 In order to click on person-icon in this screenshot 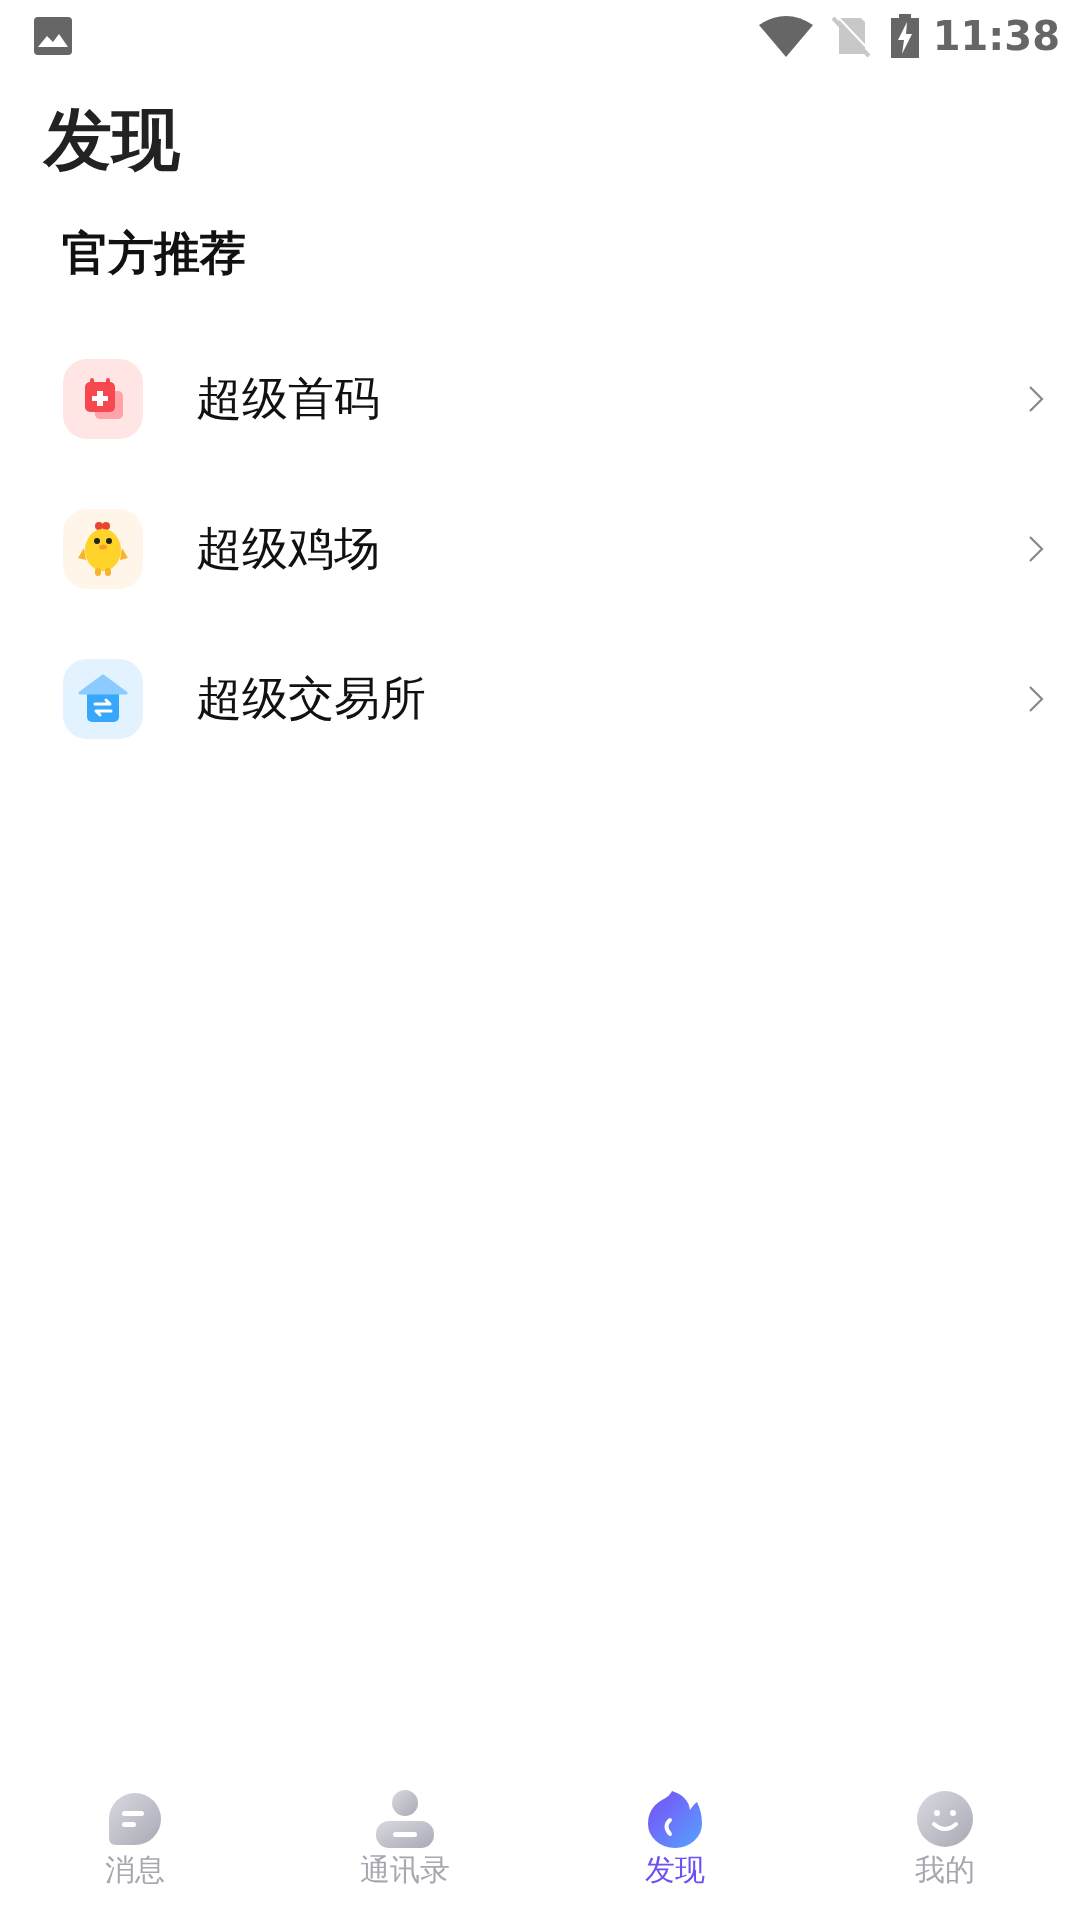, I will do `click(405, 1819)`.